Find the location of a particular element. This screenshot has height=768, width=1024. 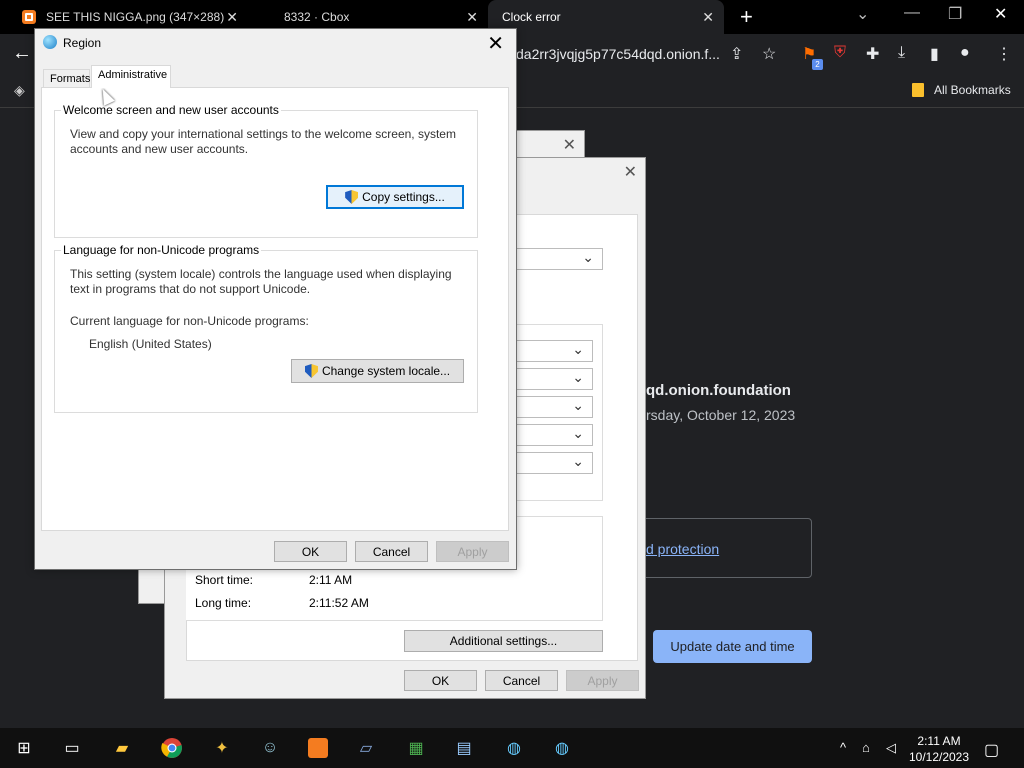

tray-overflow-icon: ^ is located at coordinates (843, 747).